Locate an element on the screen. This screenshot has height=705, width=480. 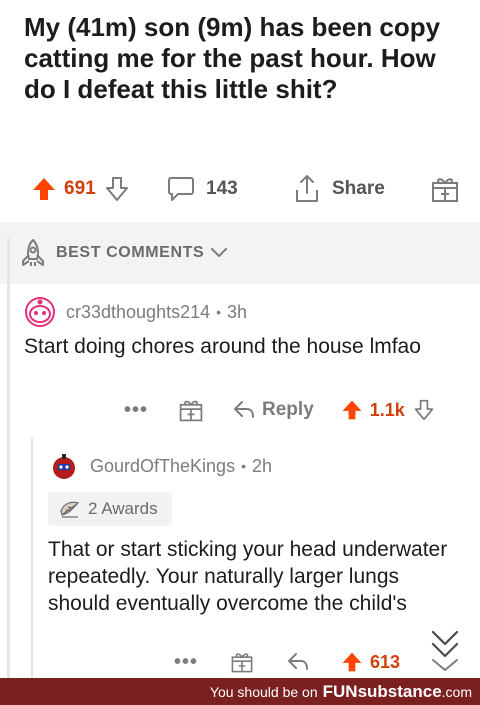
award-button is located at coordinates (445, 189).